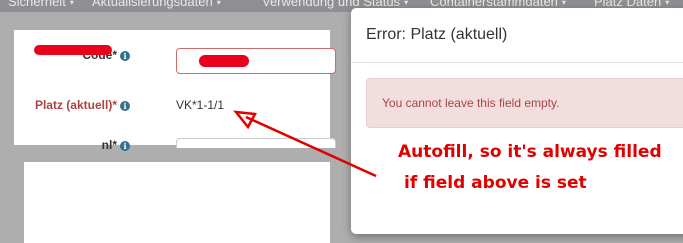 This screenshot has width=683, height=243. Describe the element at coordinates (311, 146) in the screenshot. I see `arrow-shaft` at that location.